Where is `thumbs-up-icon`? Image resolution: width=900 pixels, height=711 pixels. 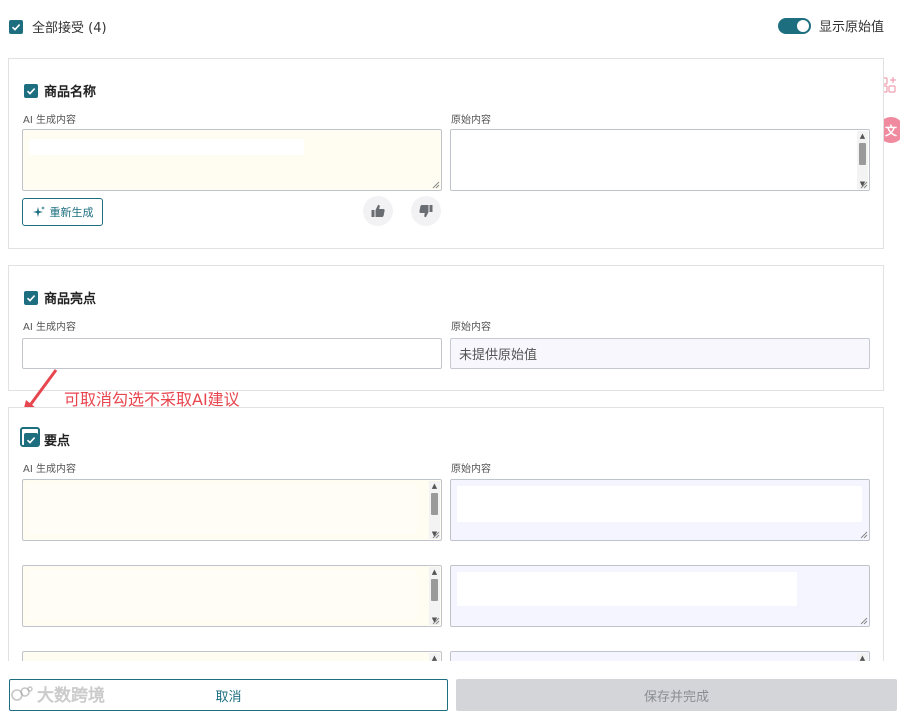 thumbs-up-icon is located at coordinates (378, 210).